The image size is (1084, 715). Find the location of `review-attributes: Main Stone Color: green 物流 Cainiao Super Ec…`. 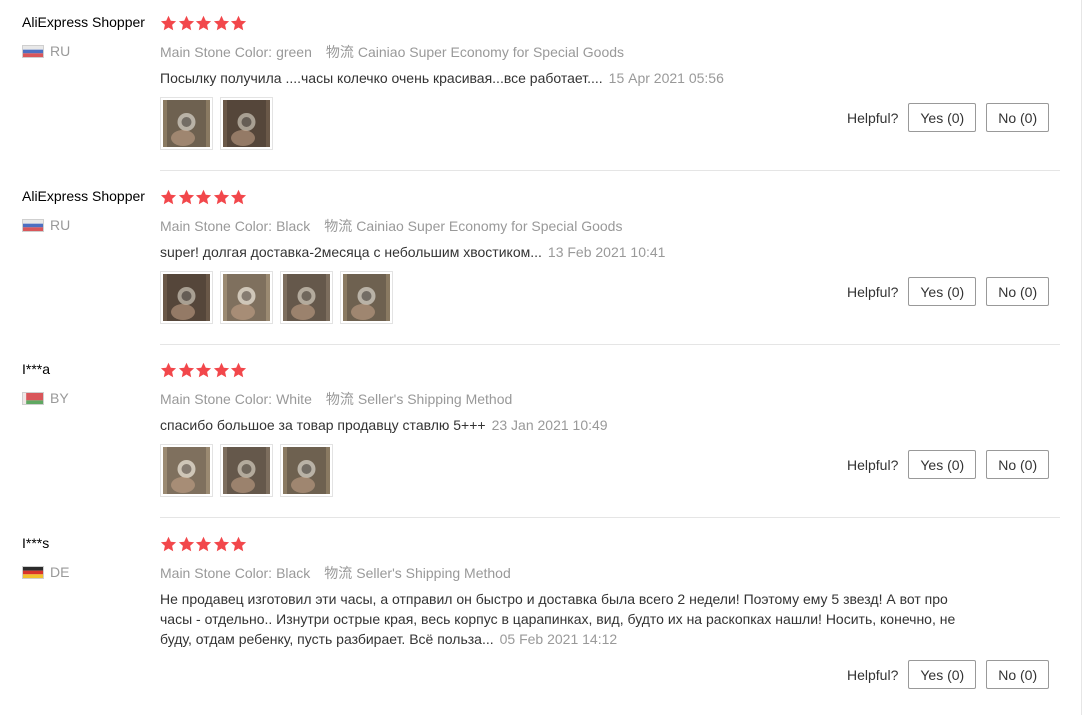

review-attributes: Main Stone Color: green 物流 Cainiao Super Ec… is located at coordinates (392, 52).